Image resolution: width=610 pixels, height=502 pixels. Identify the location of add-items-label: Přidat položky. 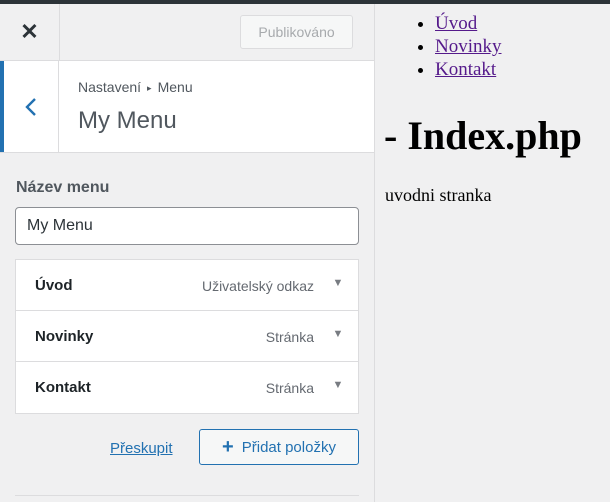
(288, 447).